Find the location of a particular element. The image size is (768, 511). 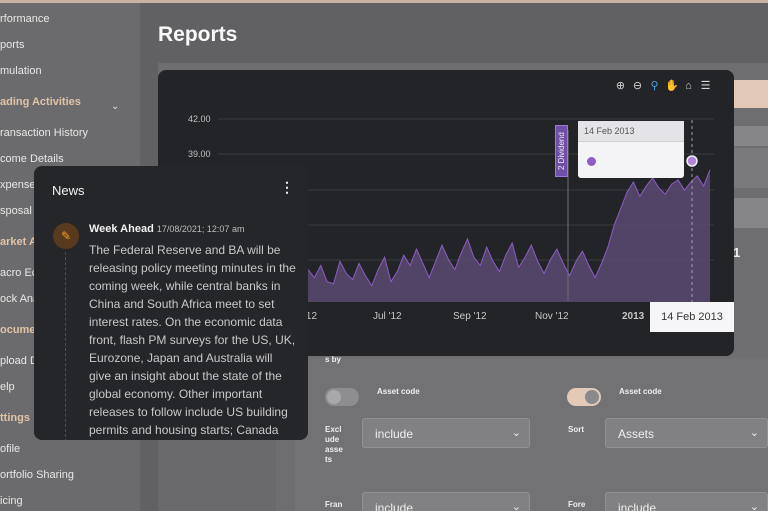

sidebar-item-performance: rformance is located at coordinates (25, 19).